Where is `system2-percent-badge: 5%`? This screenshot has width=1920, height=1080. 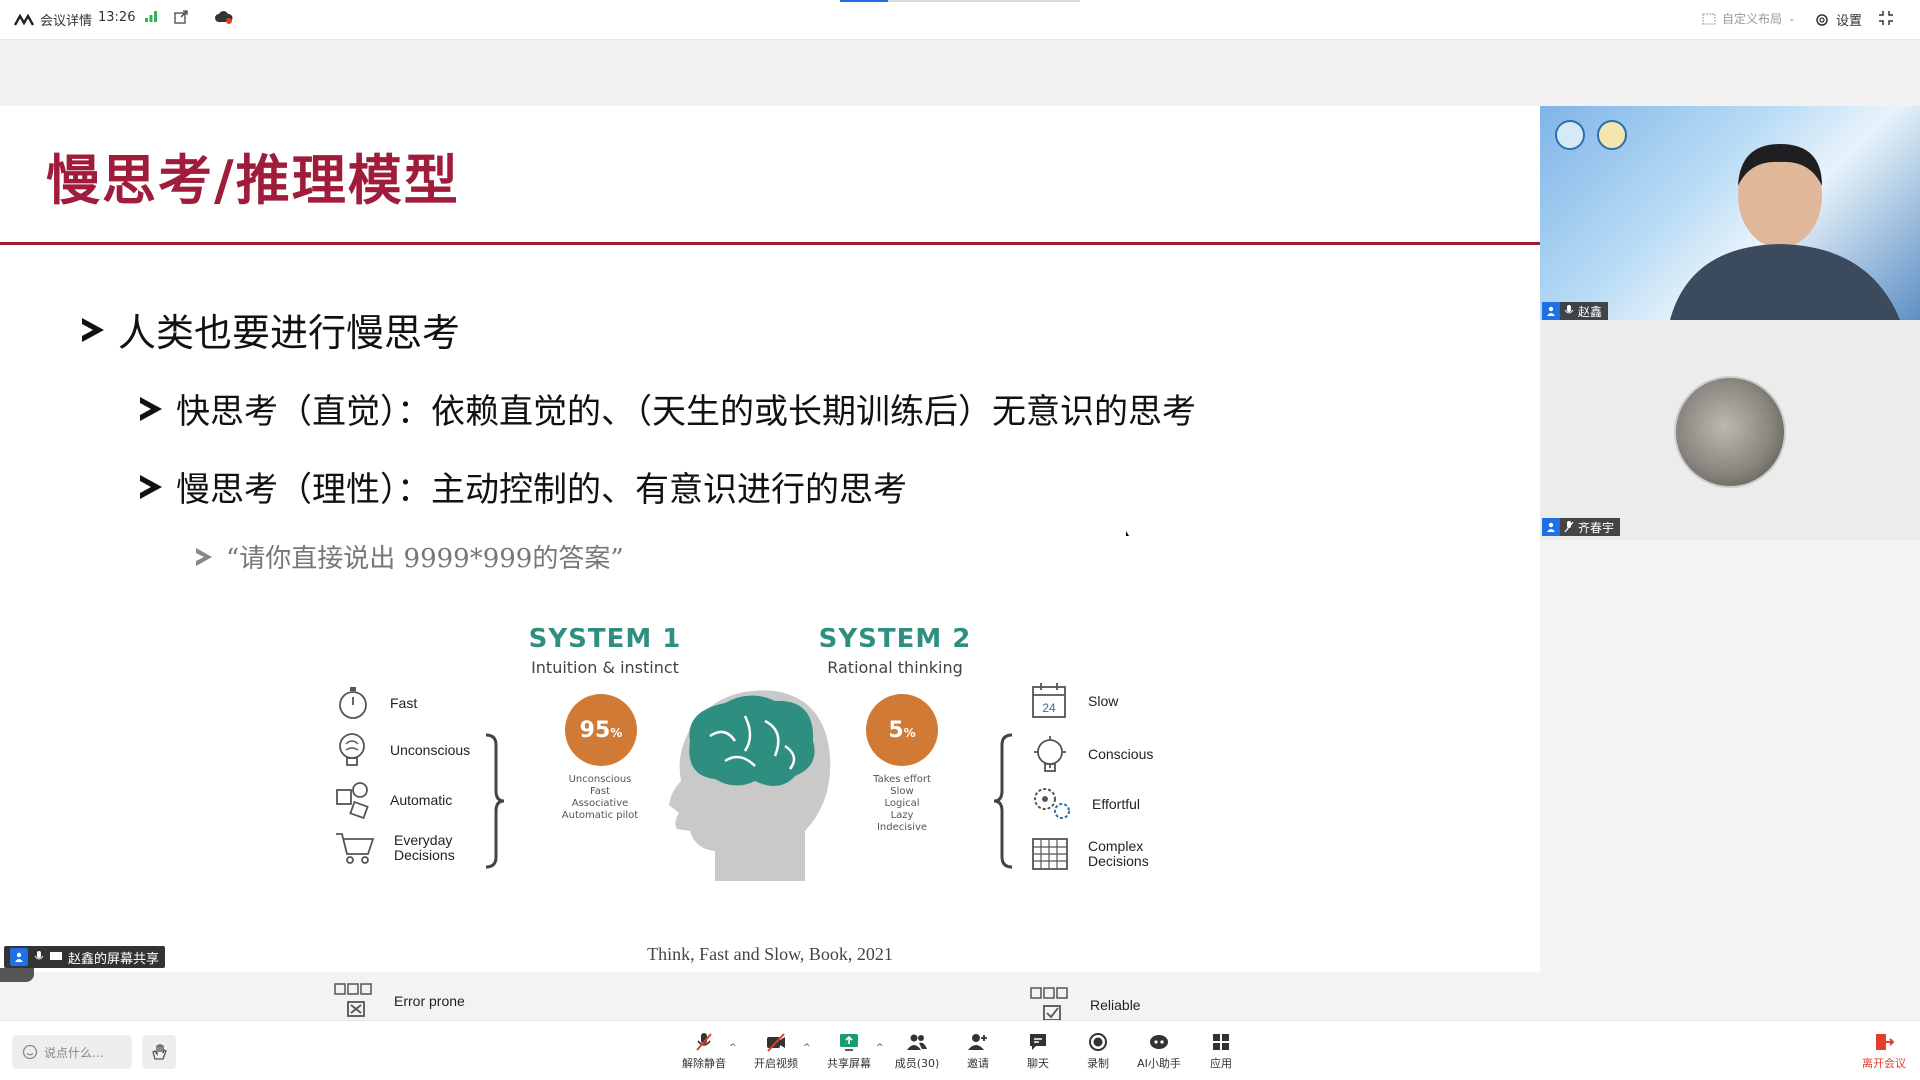
system2-percent-badge: 5% is located at coordinates (902, 730).